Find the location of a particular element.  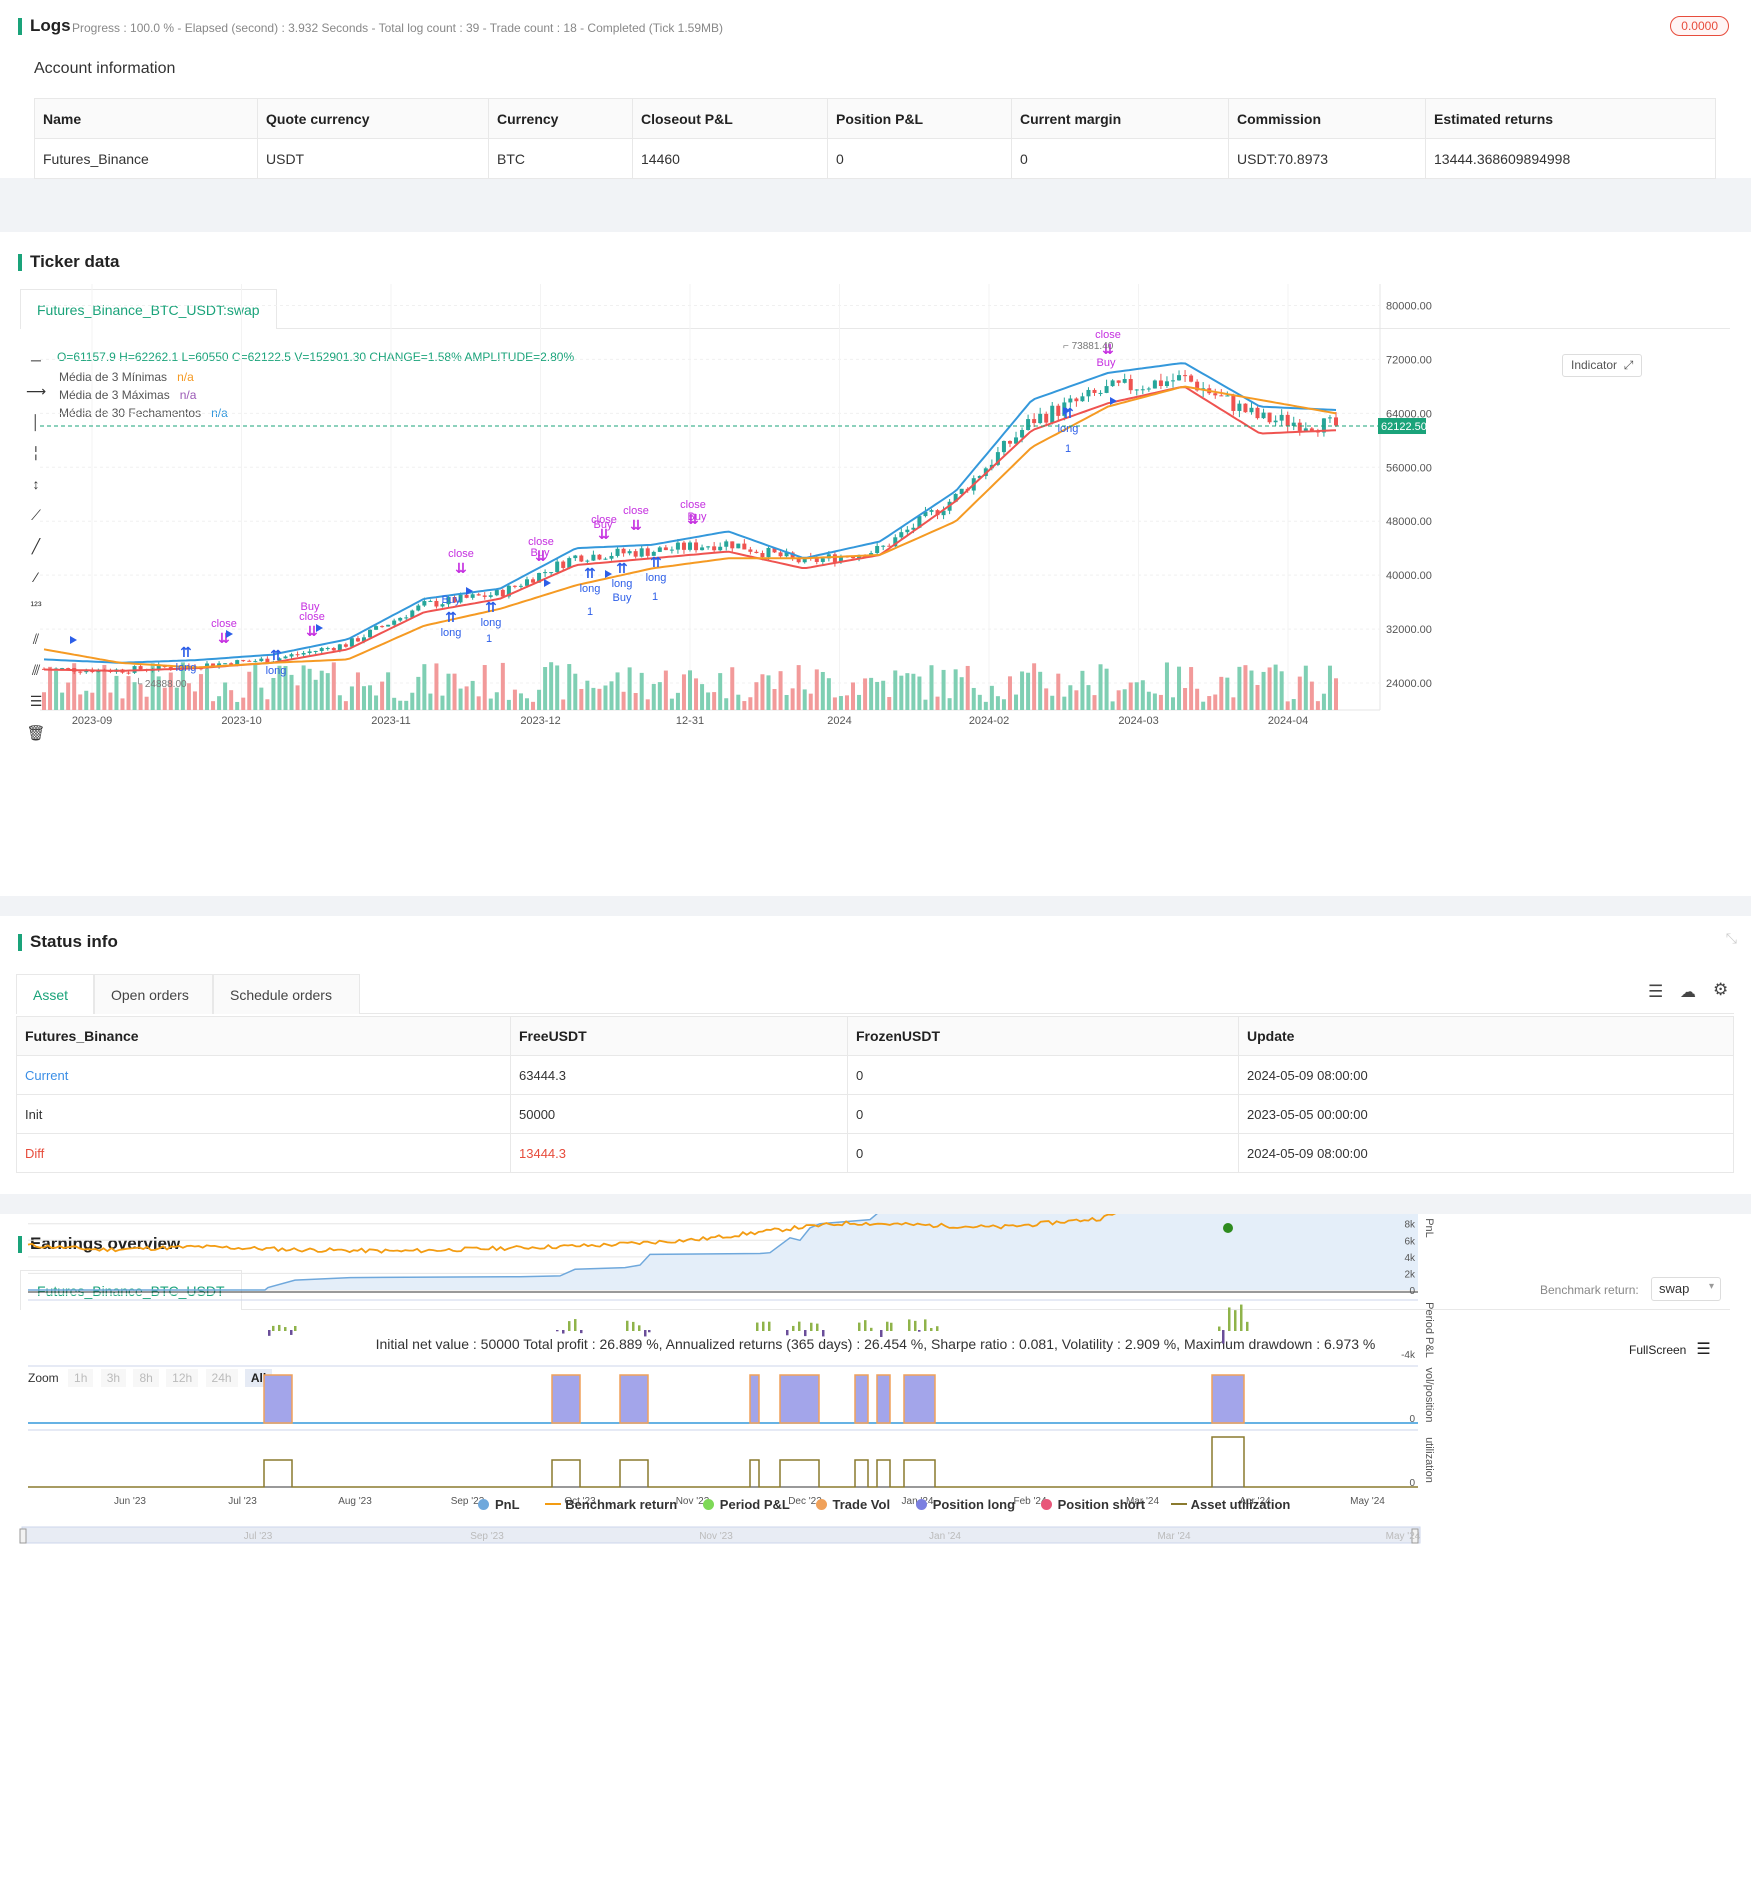

cloud-download-icon: ☁ is located at coordinates (1688, 992).